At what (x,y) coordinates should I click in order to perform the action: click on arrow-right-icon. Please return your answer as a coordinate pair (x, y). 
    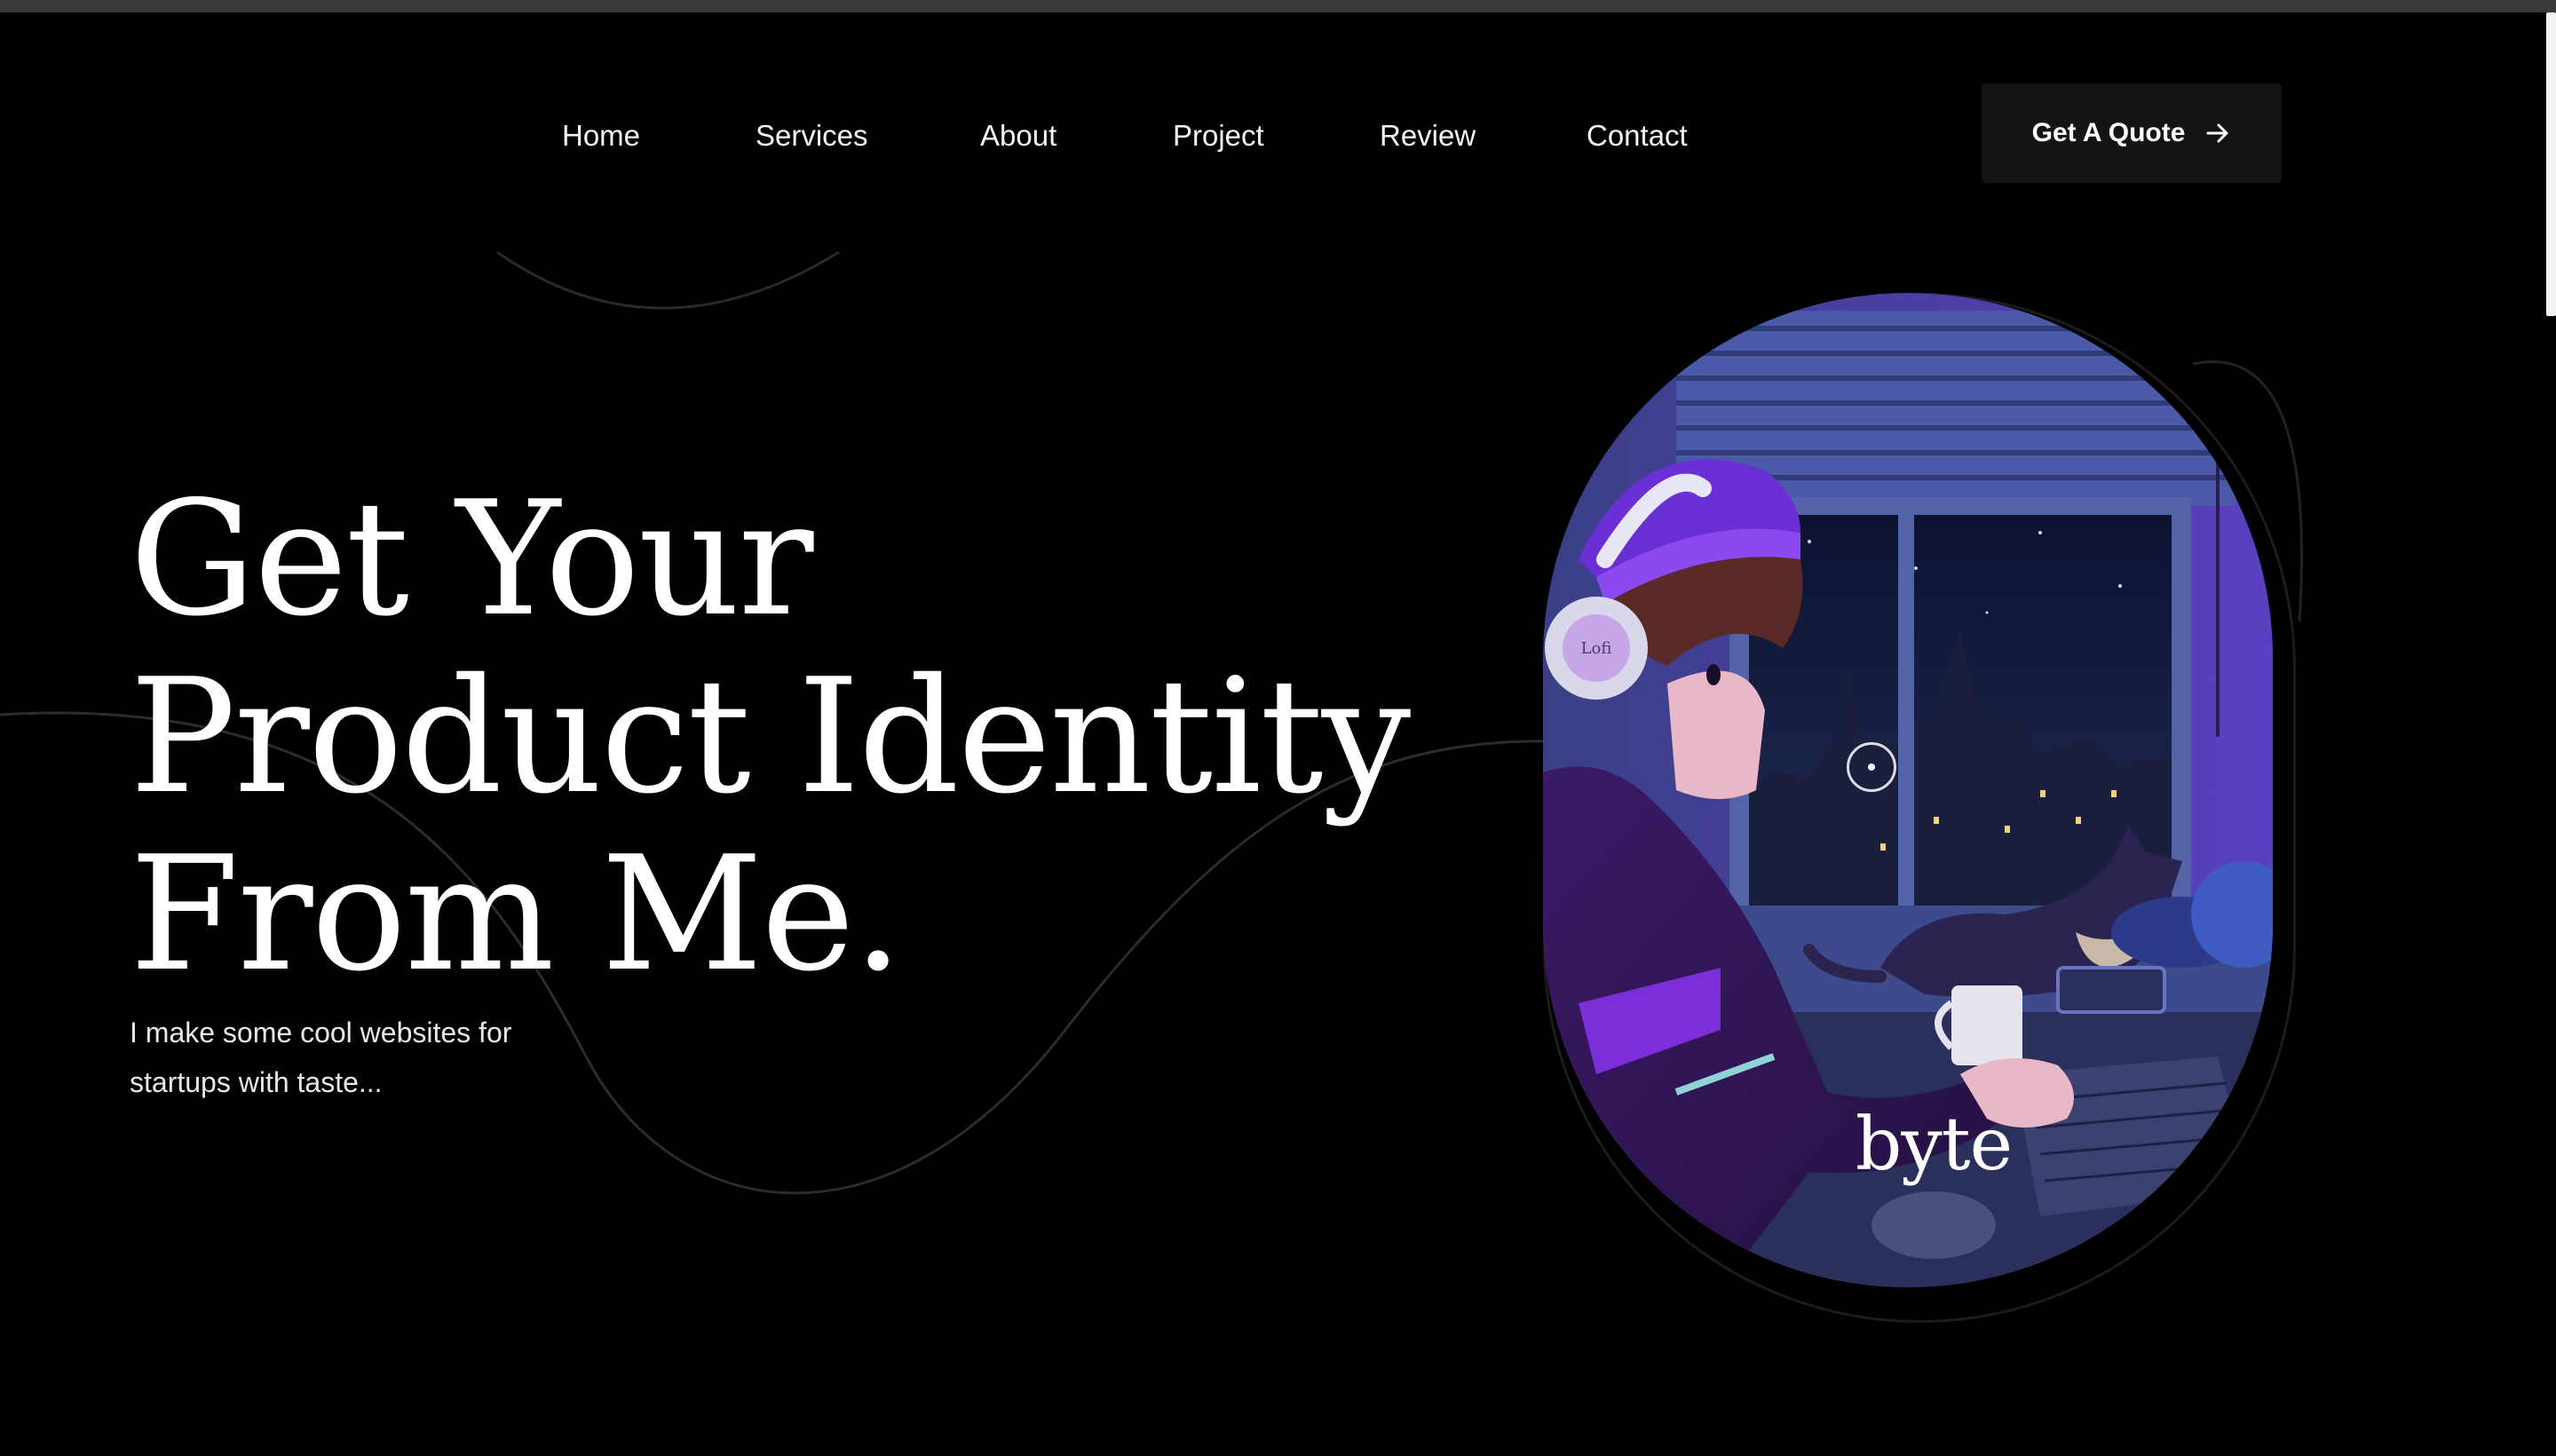
    Looking at the image, I should click on (2217, 133).